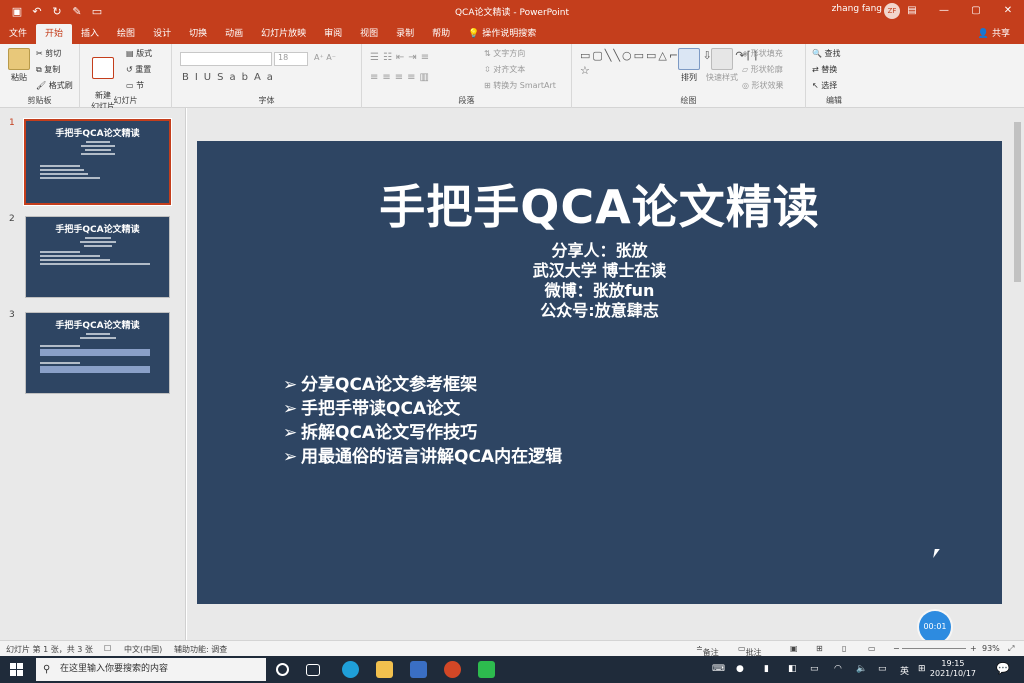 This screenshot has width=1024, height=683. Describe the element at coordinates (441, 34) in the screenshot. I see `tab-help: 帮助` at that location.